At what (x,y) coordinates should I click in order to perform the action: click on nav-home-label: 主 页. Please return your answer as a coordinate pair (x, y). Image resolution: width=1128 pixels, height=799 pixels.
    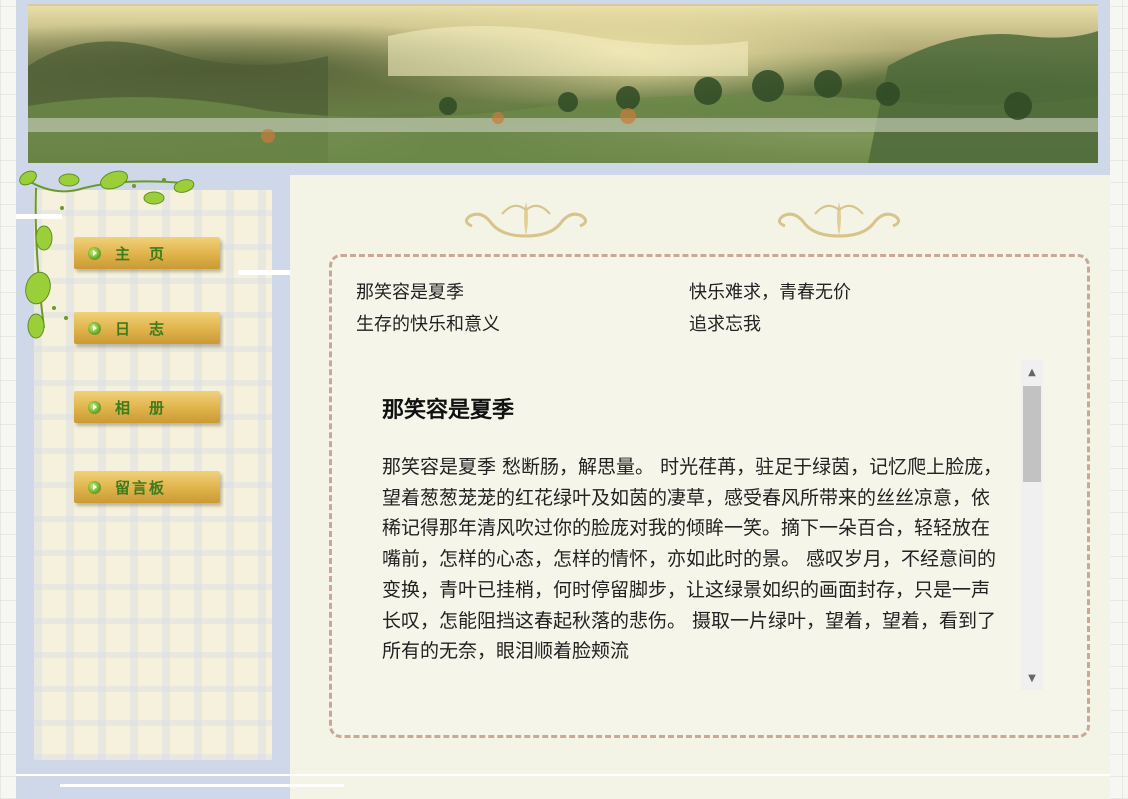
    Looking at the image, I should click on (141, 253).